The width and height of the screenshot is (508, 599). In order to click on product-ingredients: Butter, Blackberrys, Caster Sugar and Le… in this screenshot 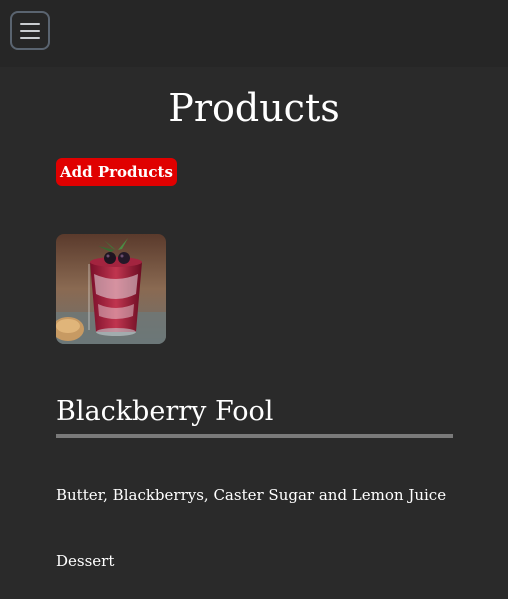, I will do `click(251, 495)`.